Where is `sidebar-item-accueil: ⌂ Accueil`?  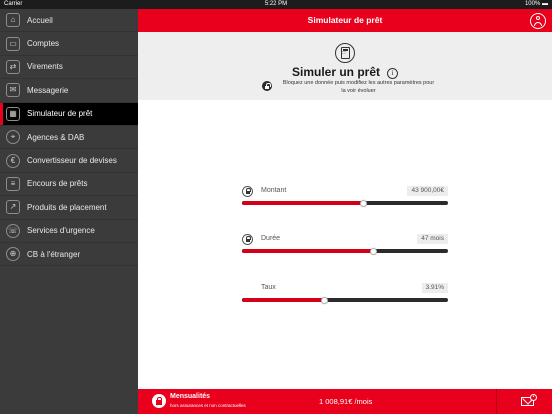 sidebar-item-accueil: ⌂ Accueil is located at coordinates (69, 21).